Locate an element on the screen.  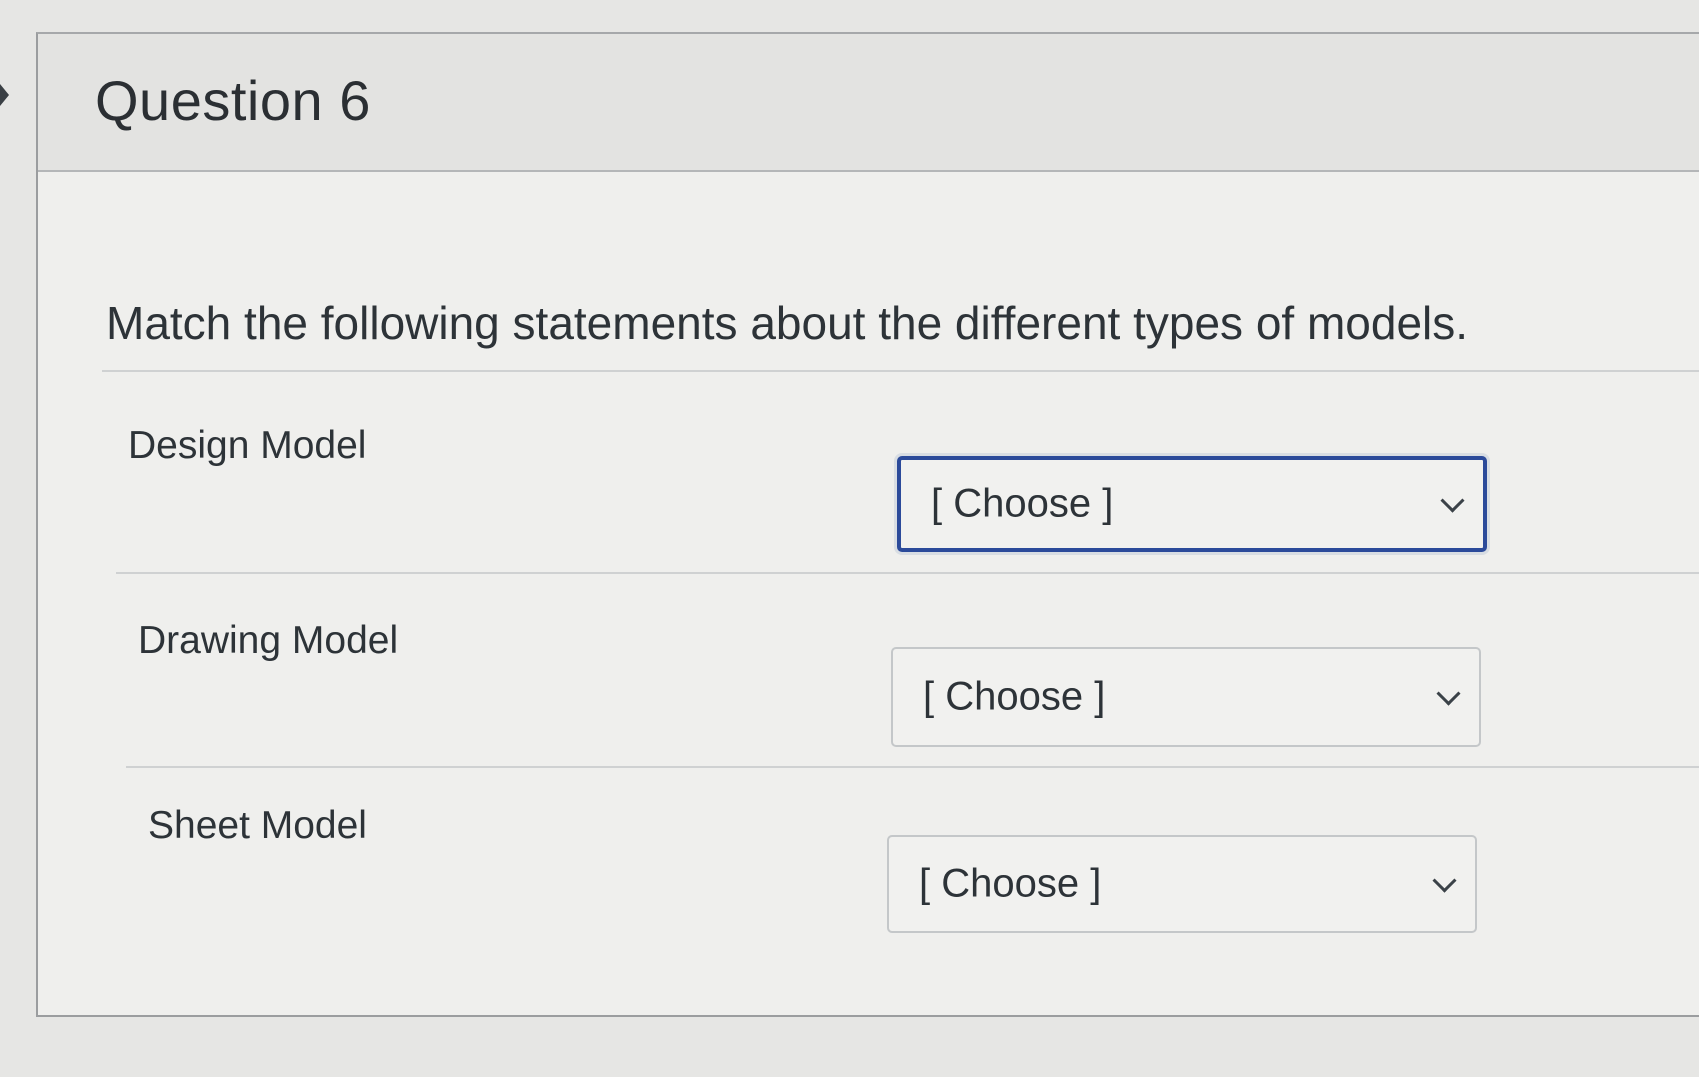
question-title: Question 6 is located at coordinates (233, 100).